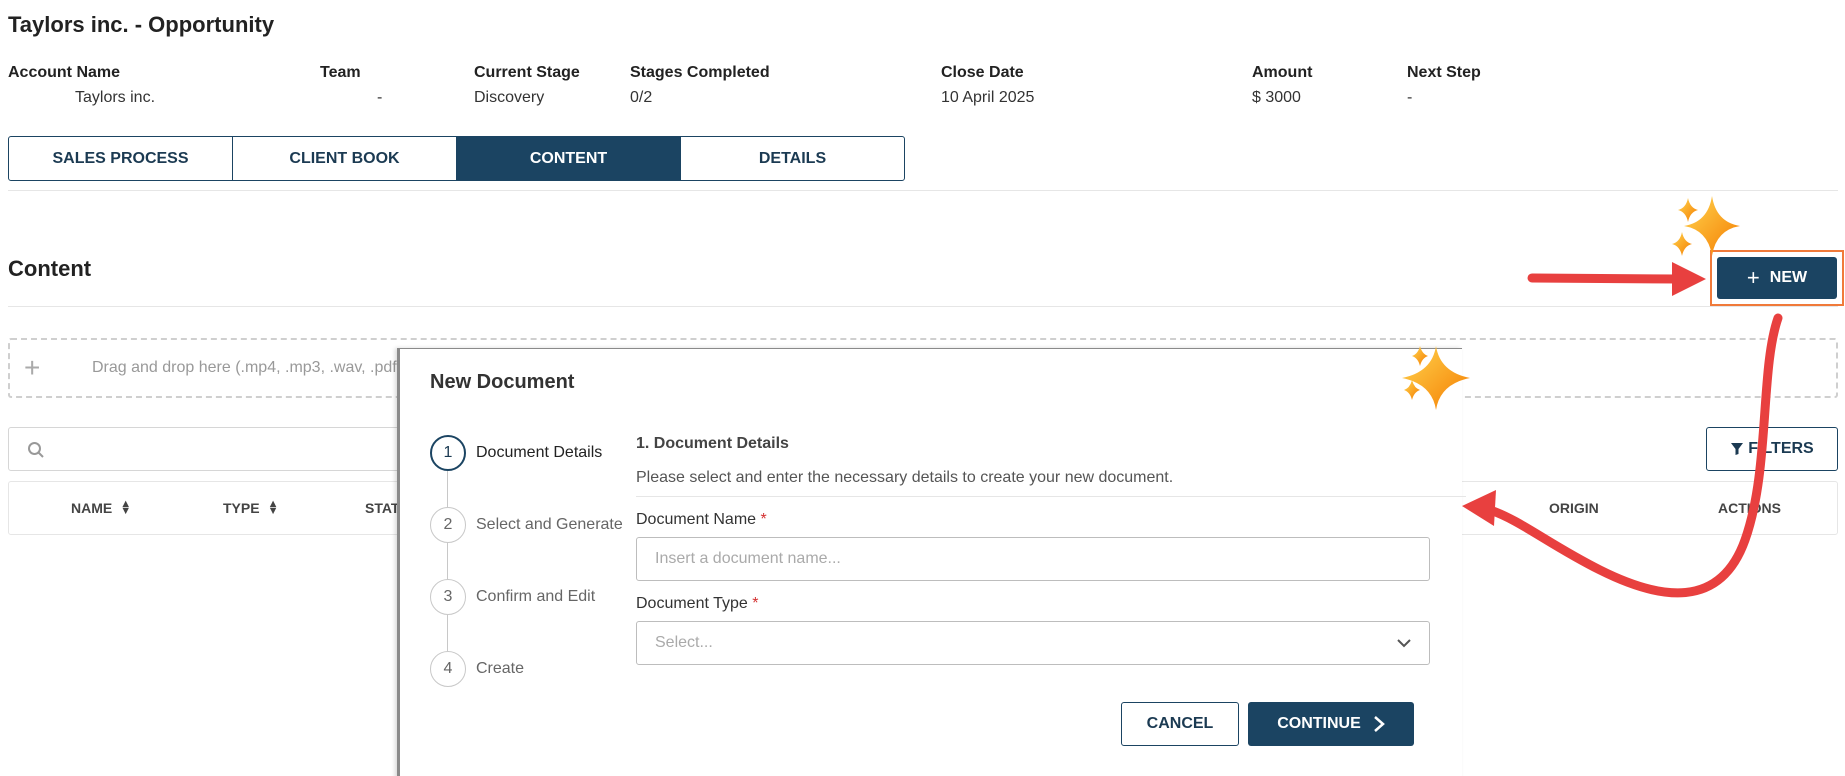  What do you see at coordinates (1444, 85) in the screenshot?
I see `next-step-field: Next Step -` at bounding box center [1444, 85].